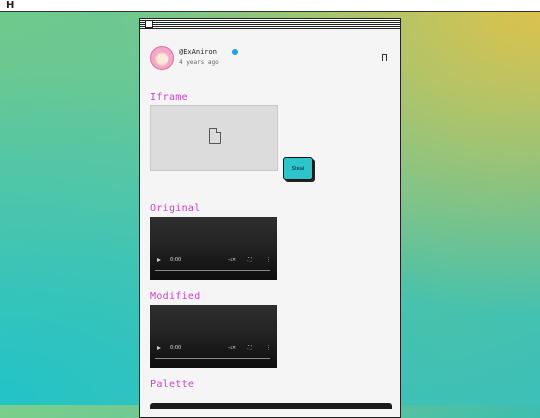  Describe the element at coordinates (199, 62) in the screenshot. I see `post-timestamp: 4 years ago` at that location.